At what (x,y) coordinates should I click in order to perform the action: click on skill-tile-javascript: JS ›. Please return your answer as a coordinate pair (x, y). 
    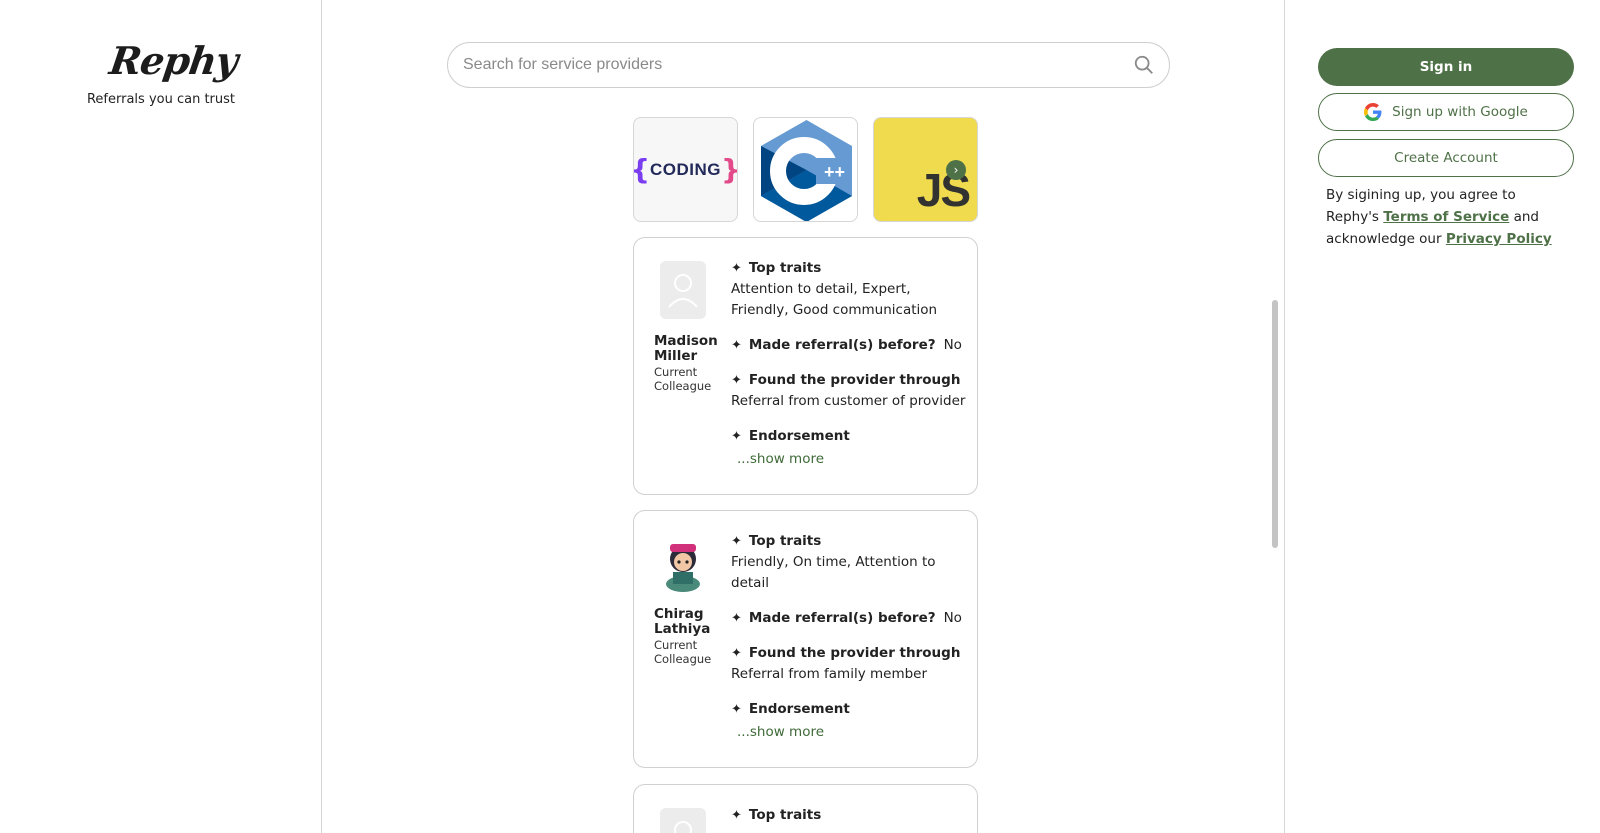
    Looking at the image, I should click on (925, 169).